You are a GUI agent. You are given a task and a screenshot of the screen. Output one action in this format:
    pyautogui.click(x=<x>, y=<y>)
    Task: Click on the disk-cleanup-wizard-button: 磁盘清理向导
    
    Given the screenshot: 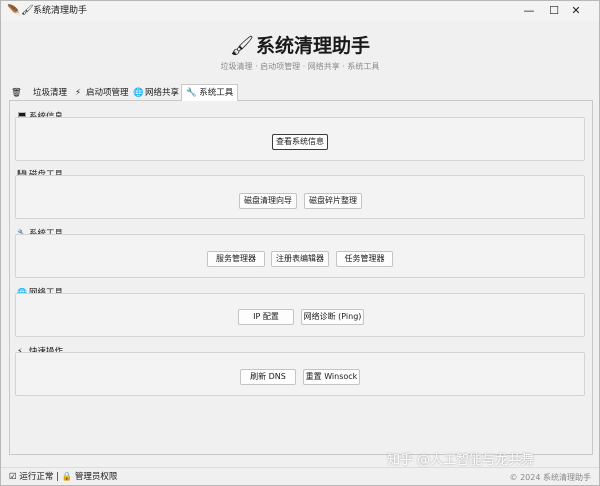 What is the action you would take?
    pyautogui.click(x=268, y=201)
    